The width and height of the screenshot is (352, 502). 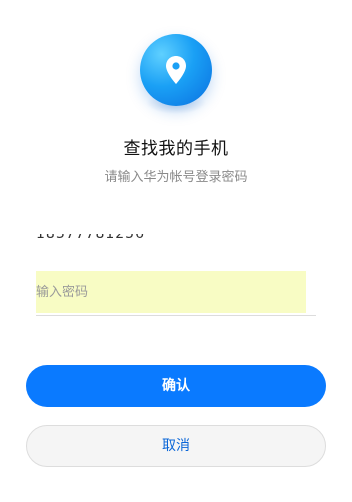 What do you see at coordinates (176, 177) in the screenshot?
I see `page-subtitle: 请输入华为帐号登录密码` at bounding box center [176, 177].